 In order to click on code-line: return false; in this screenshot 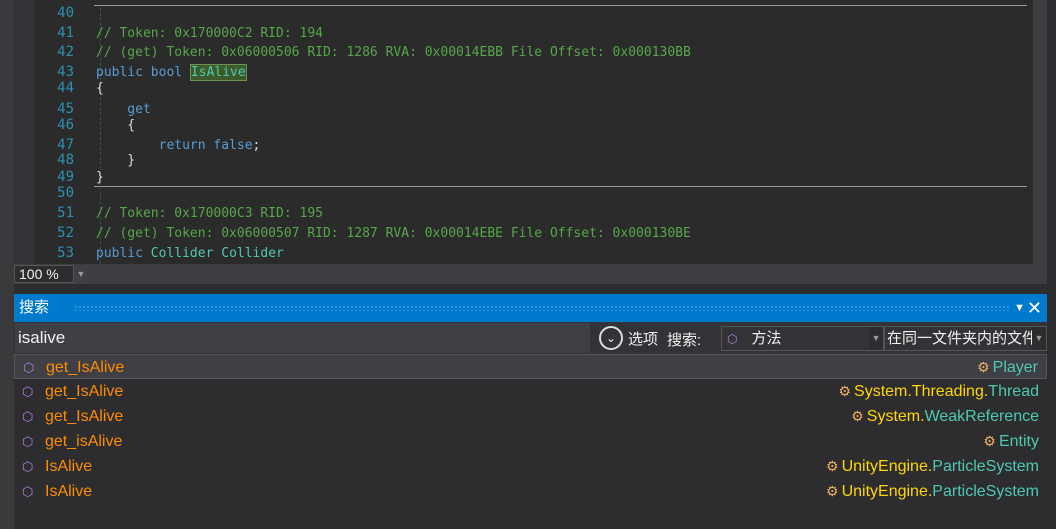, I will do `click(178, 145)`.